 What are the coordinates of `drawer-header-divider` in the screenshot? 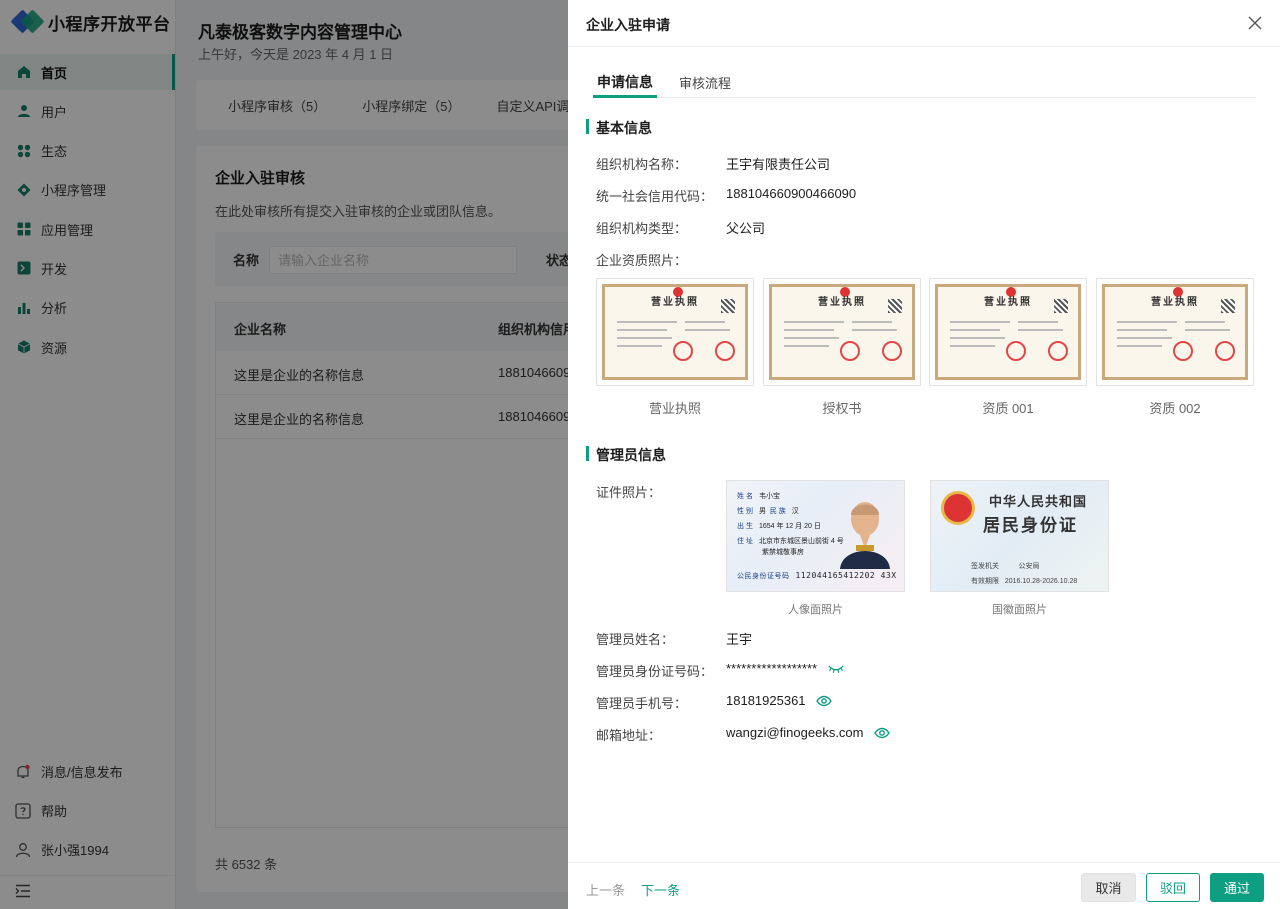 It's located at (924, 46).